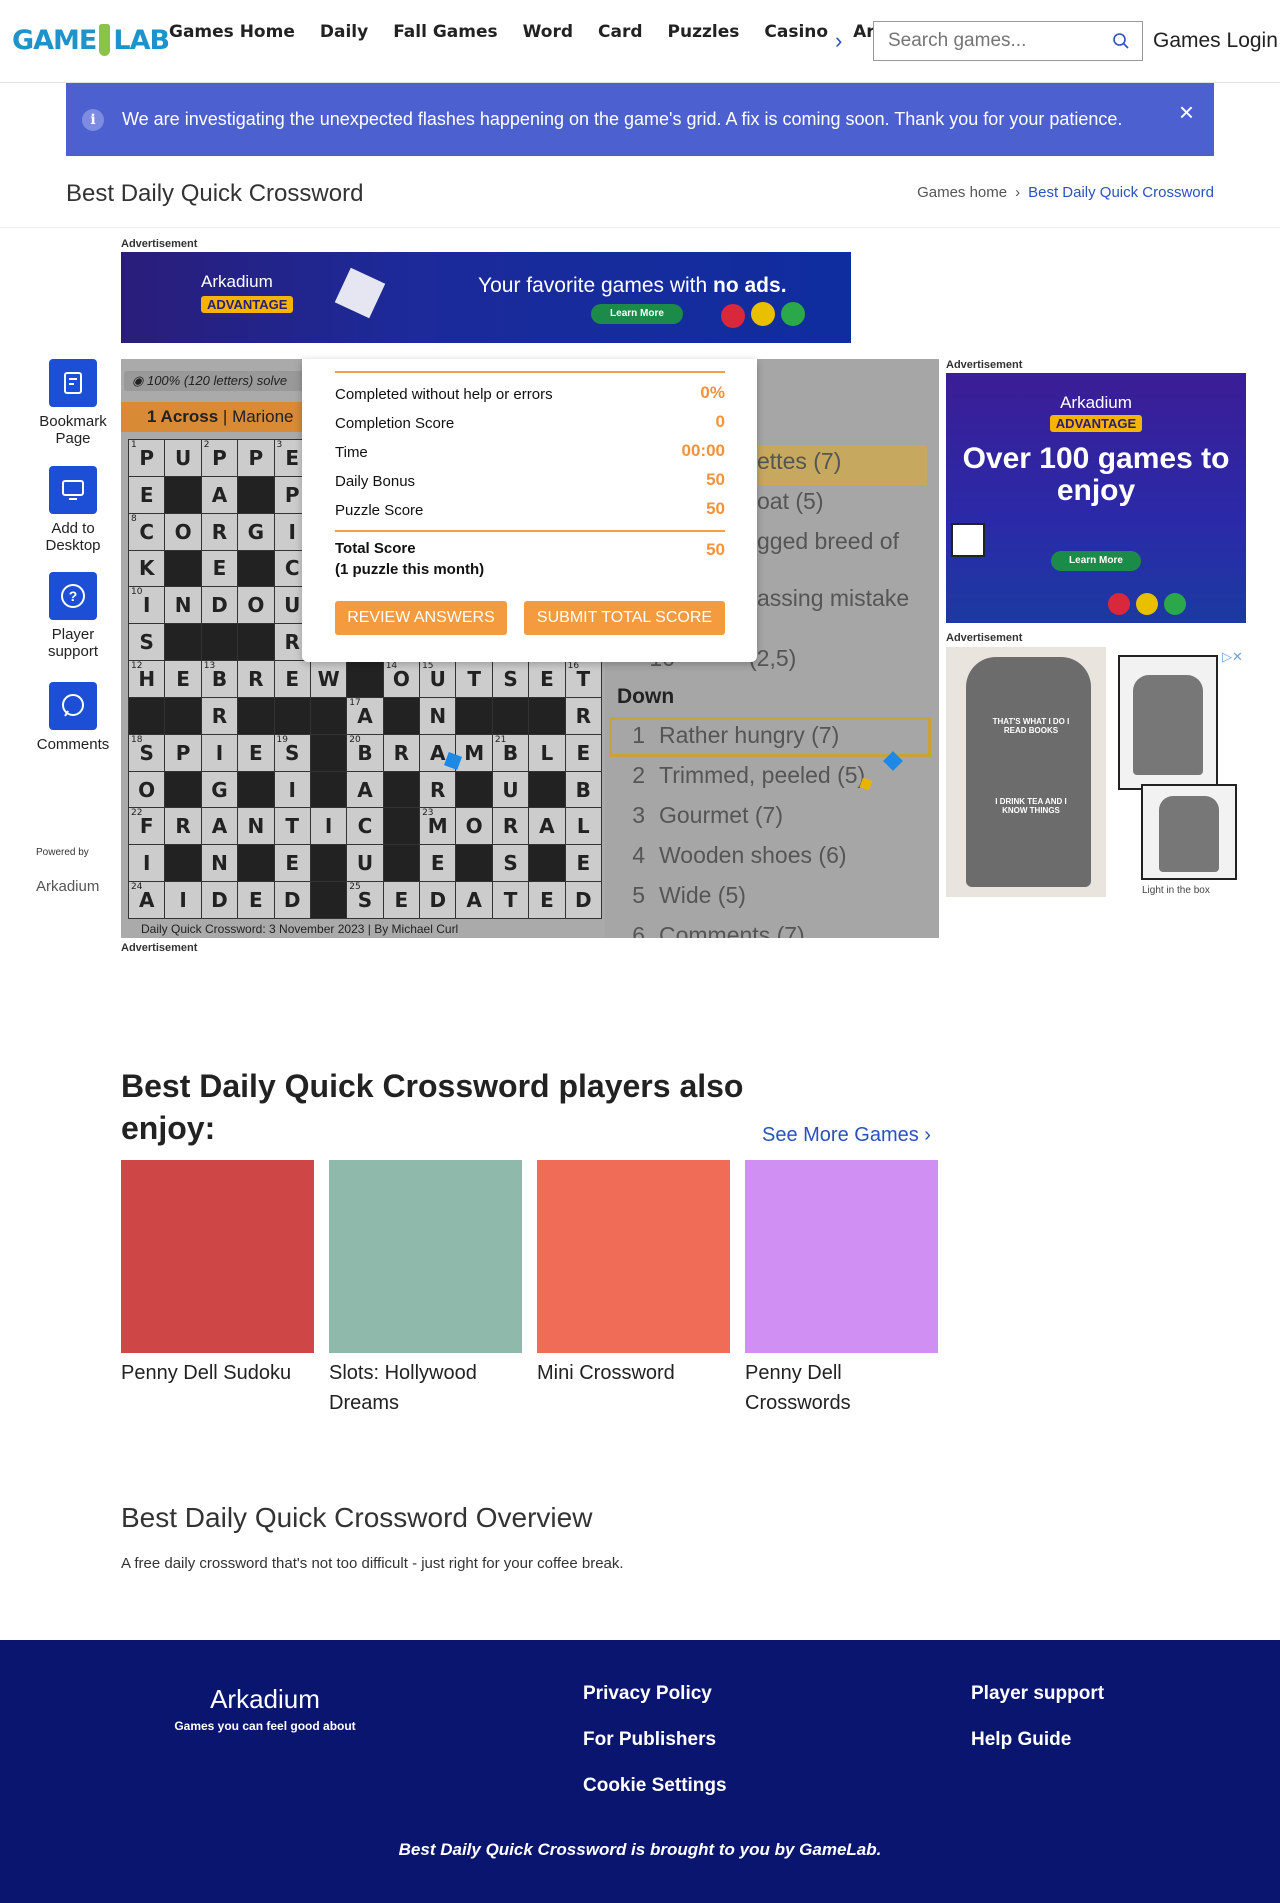  Describe the element at coordinates (147, 826) in the screenshot. I see `grid-cell: 22 F` at that location.